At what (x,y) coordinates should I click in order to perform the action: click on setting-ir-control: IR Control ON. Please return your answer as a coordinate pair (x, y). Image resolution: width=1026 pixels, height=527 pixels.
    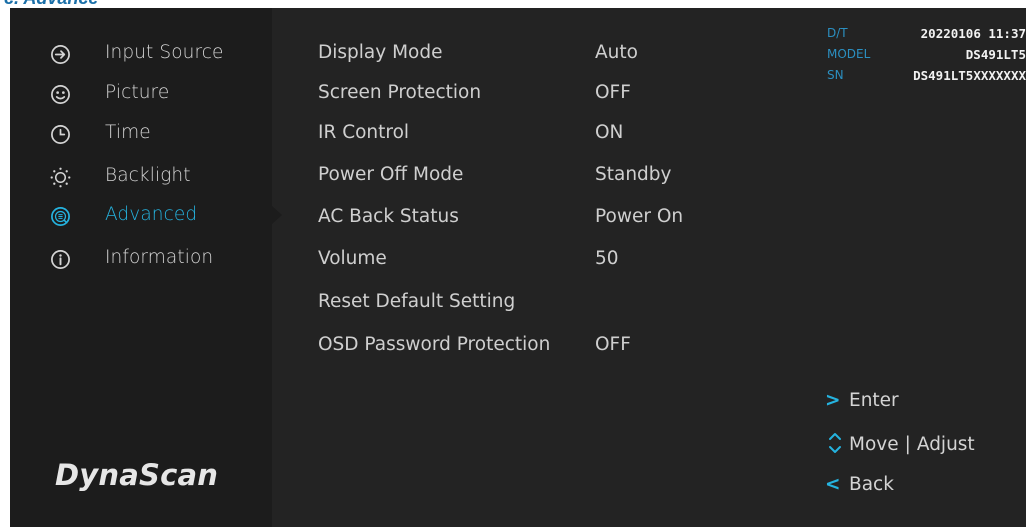
    Looking at the image, I should click on (528, 134).